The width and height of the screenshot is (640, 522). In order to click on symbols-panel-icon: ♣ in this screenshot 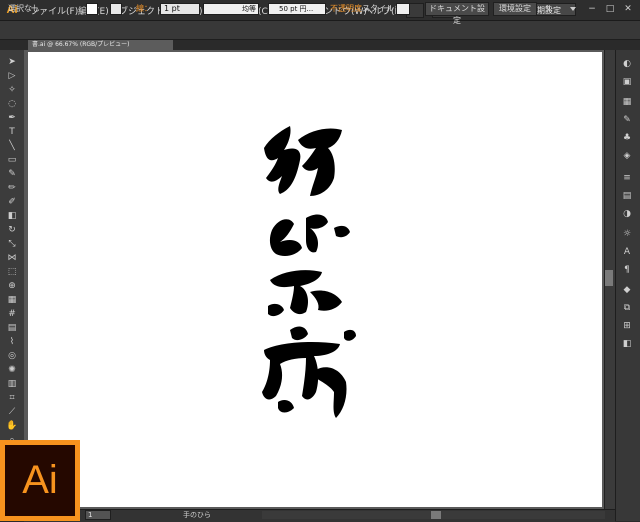, I will do `click(627, 138)`.